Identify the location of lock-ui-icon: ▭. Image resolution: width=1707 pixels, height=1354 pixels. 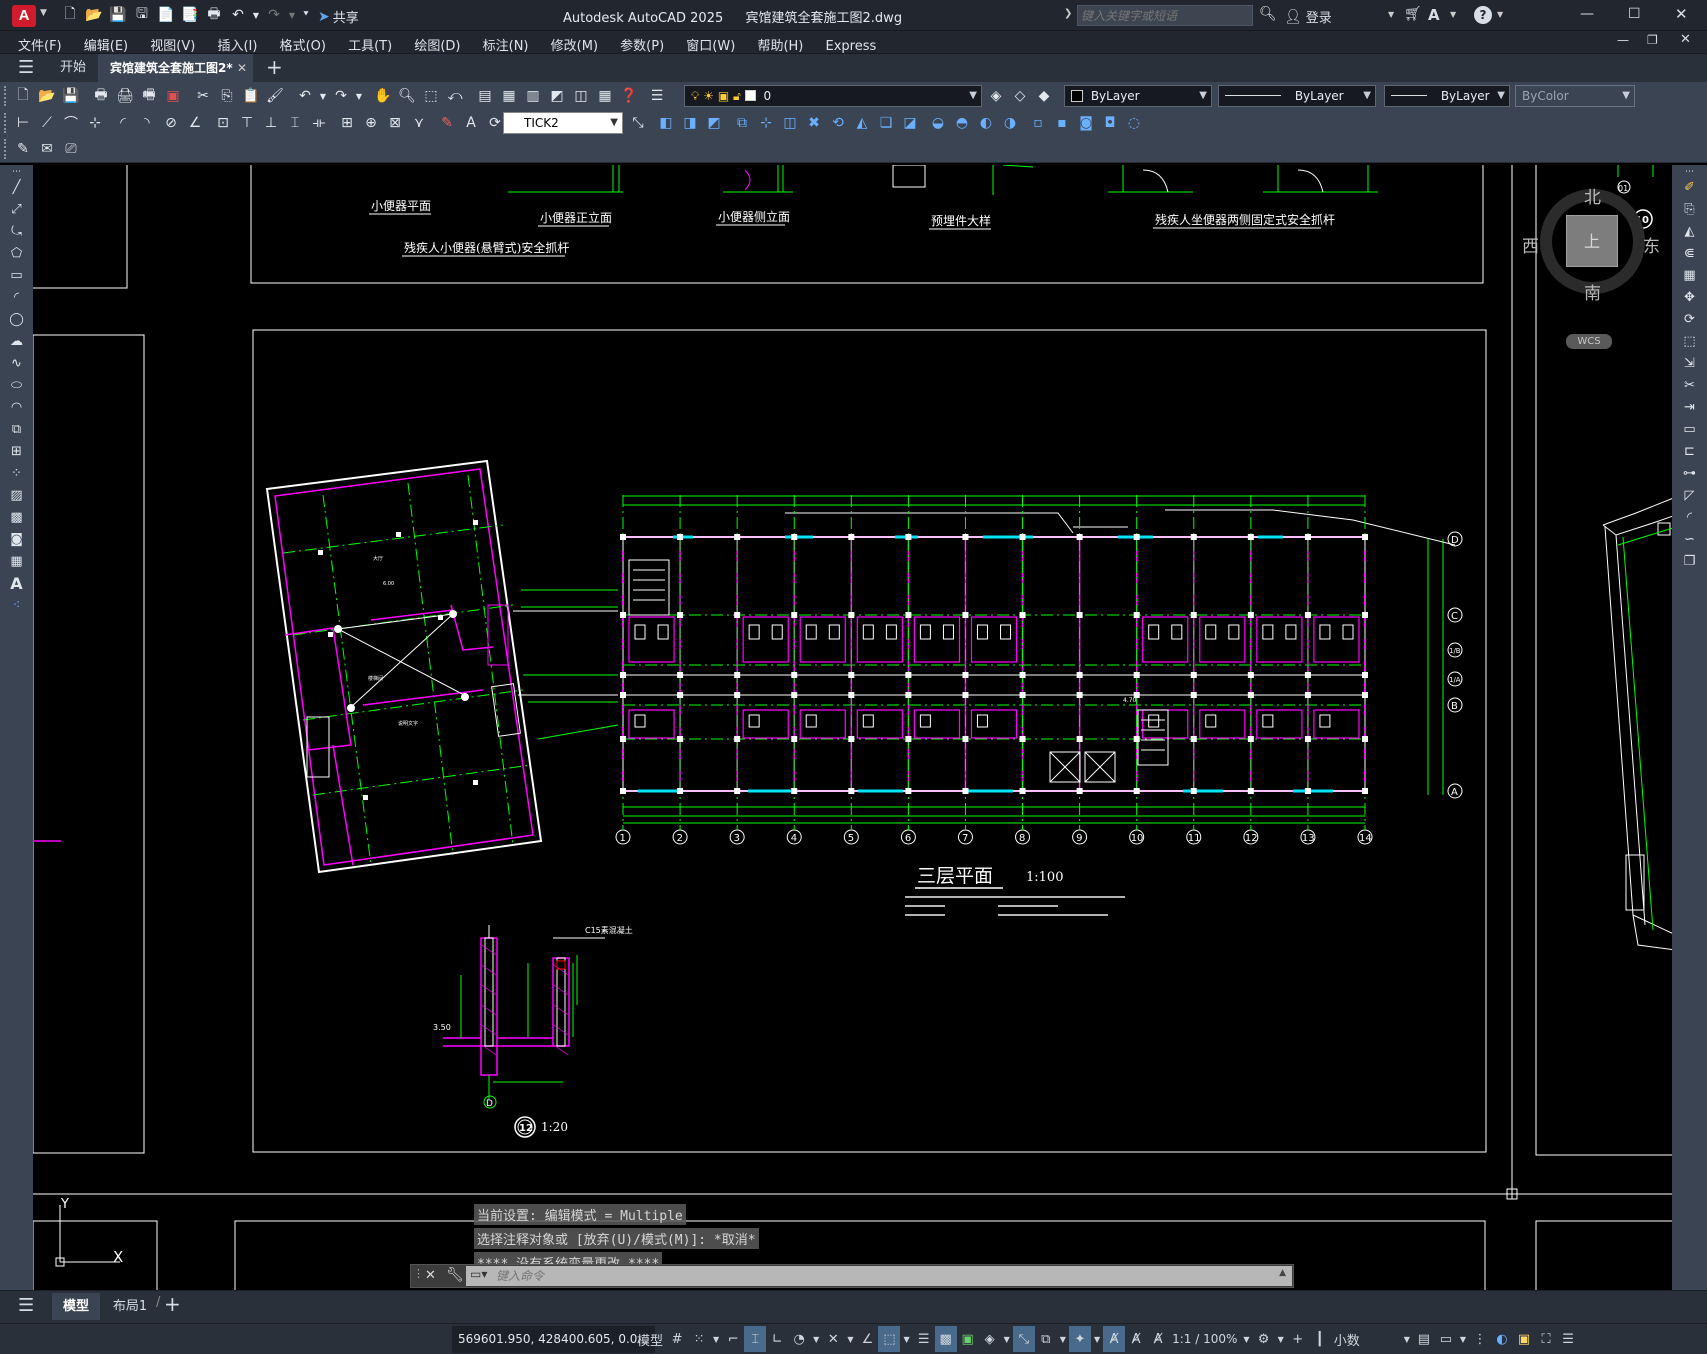
(1446, 1339).